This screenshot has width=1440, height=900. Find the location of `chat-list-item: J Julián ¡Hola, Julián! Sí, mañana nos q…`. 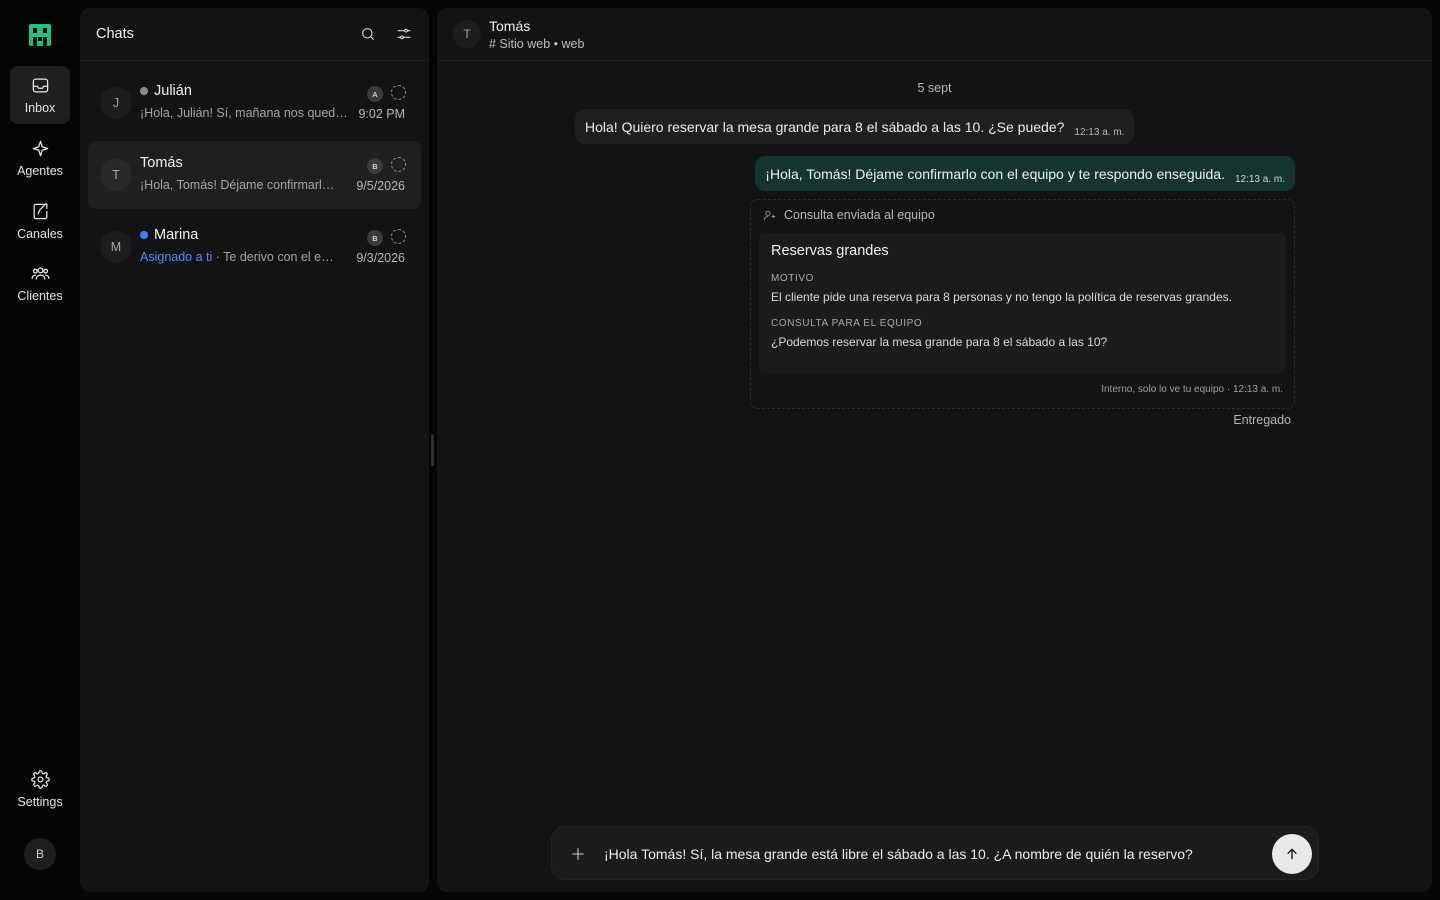

chat-list-item: J Julián ¡Hola, Julián! Sí, mañana nos q… is located at coordinates (254, 103).